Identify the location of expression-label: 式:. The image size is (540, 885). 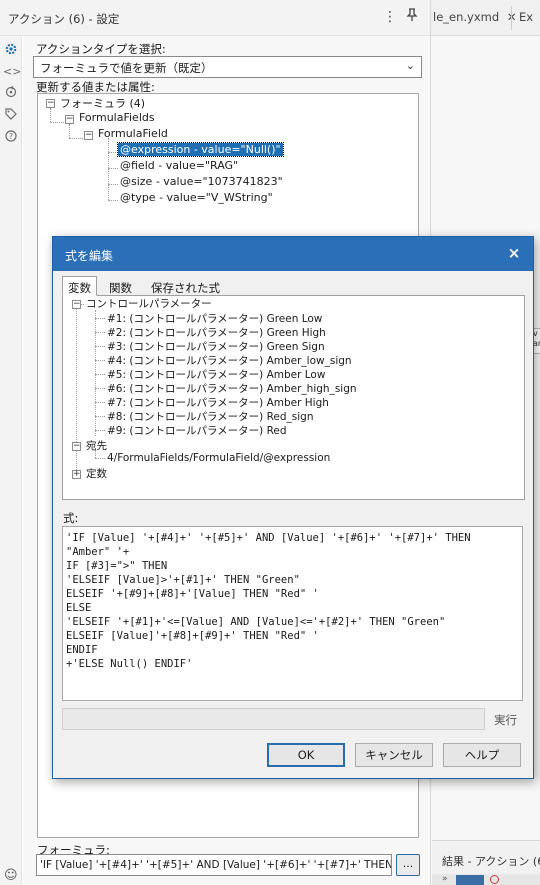
(71, 518).